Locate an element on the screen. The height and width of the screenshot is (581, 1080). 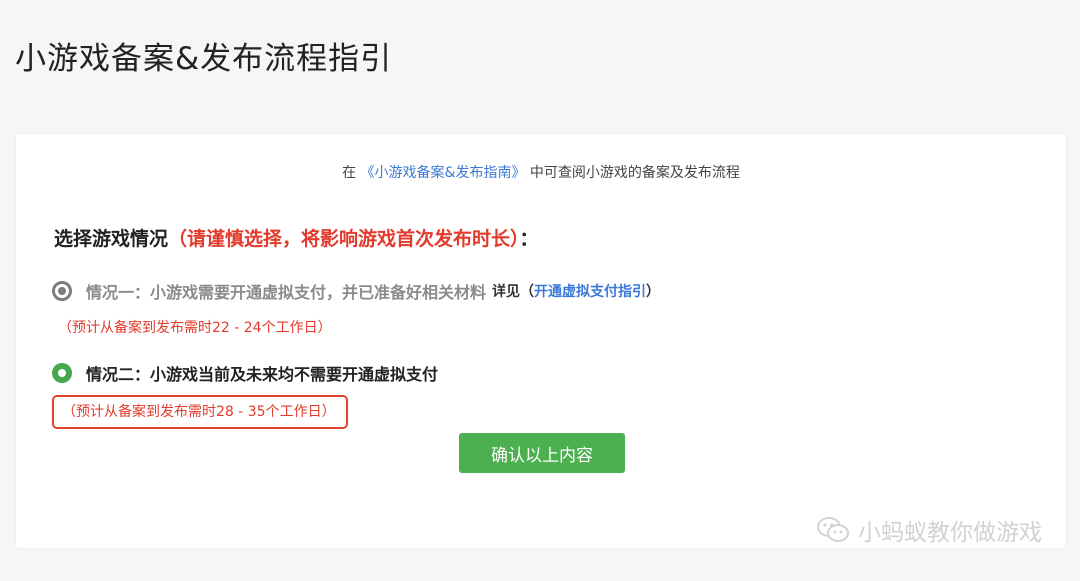
watermark-text: 小蚂蚁教你做游戏 is located at coordinates (950, 533).